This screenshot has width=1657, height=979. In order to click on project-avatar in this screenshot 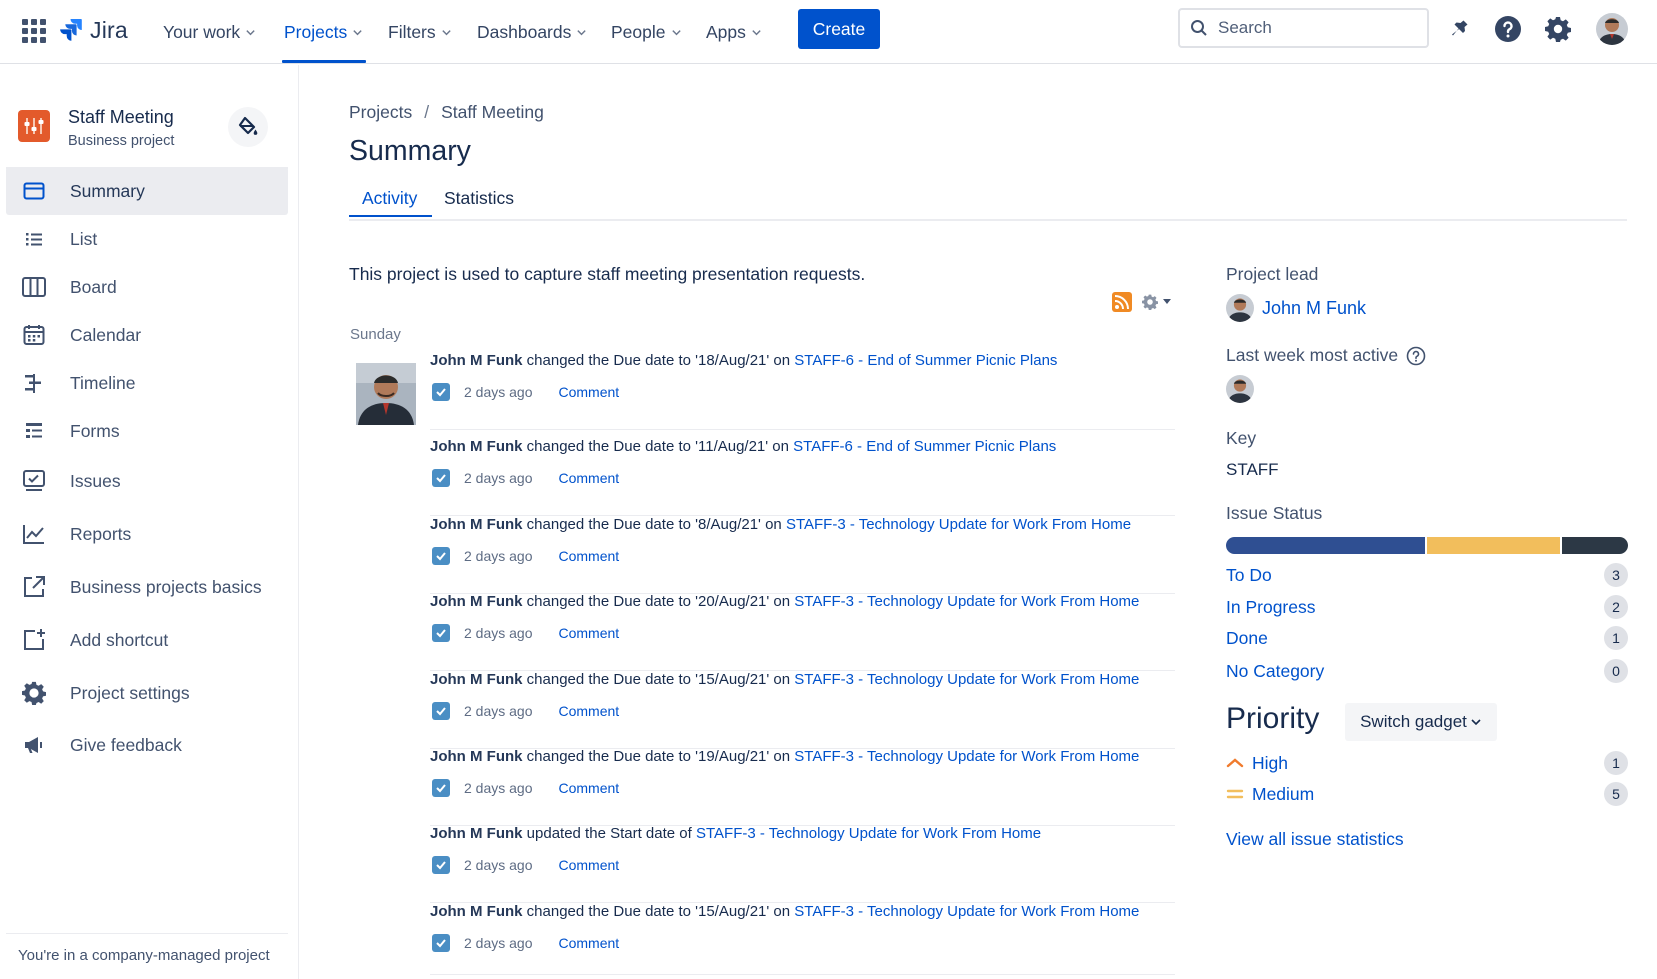, I will do `click(34, 126)`.